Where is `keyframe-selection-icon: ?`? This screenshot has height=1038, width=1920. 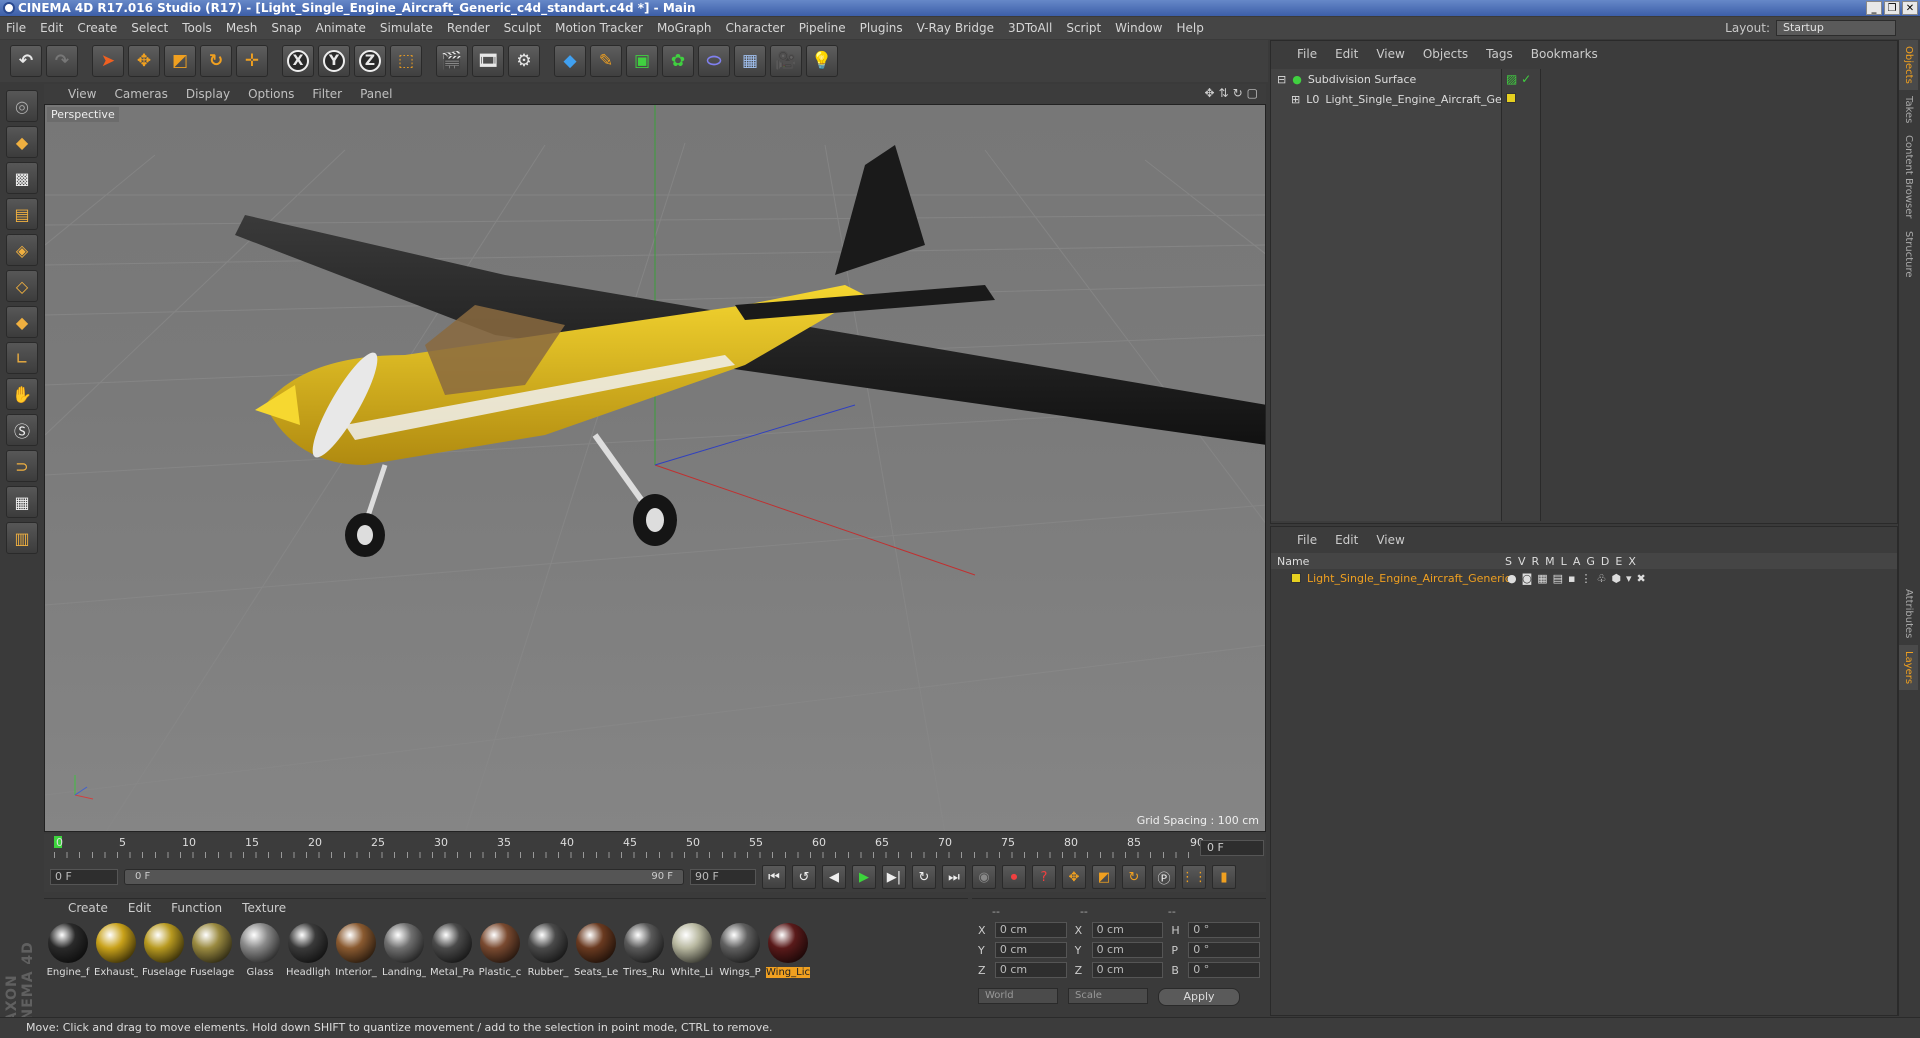
keyframe-selection-icon: ? is located at coordinates (1044, 877).